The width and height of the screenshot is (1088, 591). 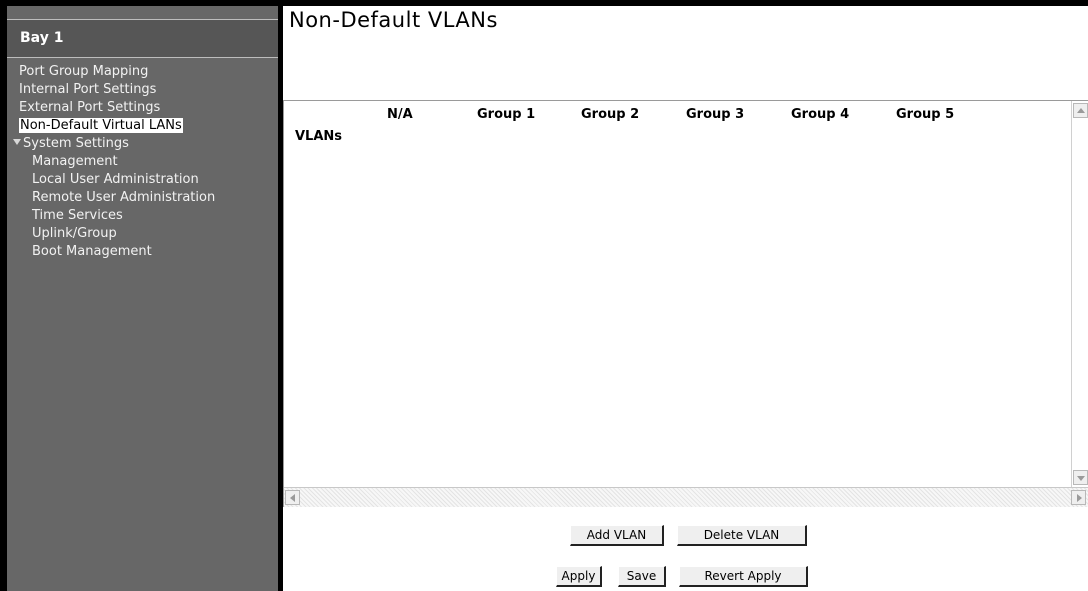 I want to click on vertical-scrollbar, so click(x=1079, y=294).